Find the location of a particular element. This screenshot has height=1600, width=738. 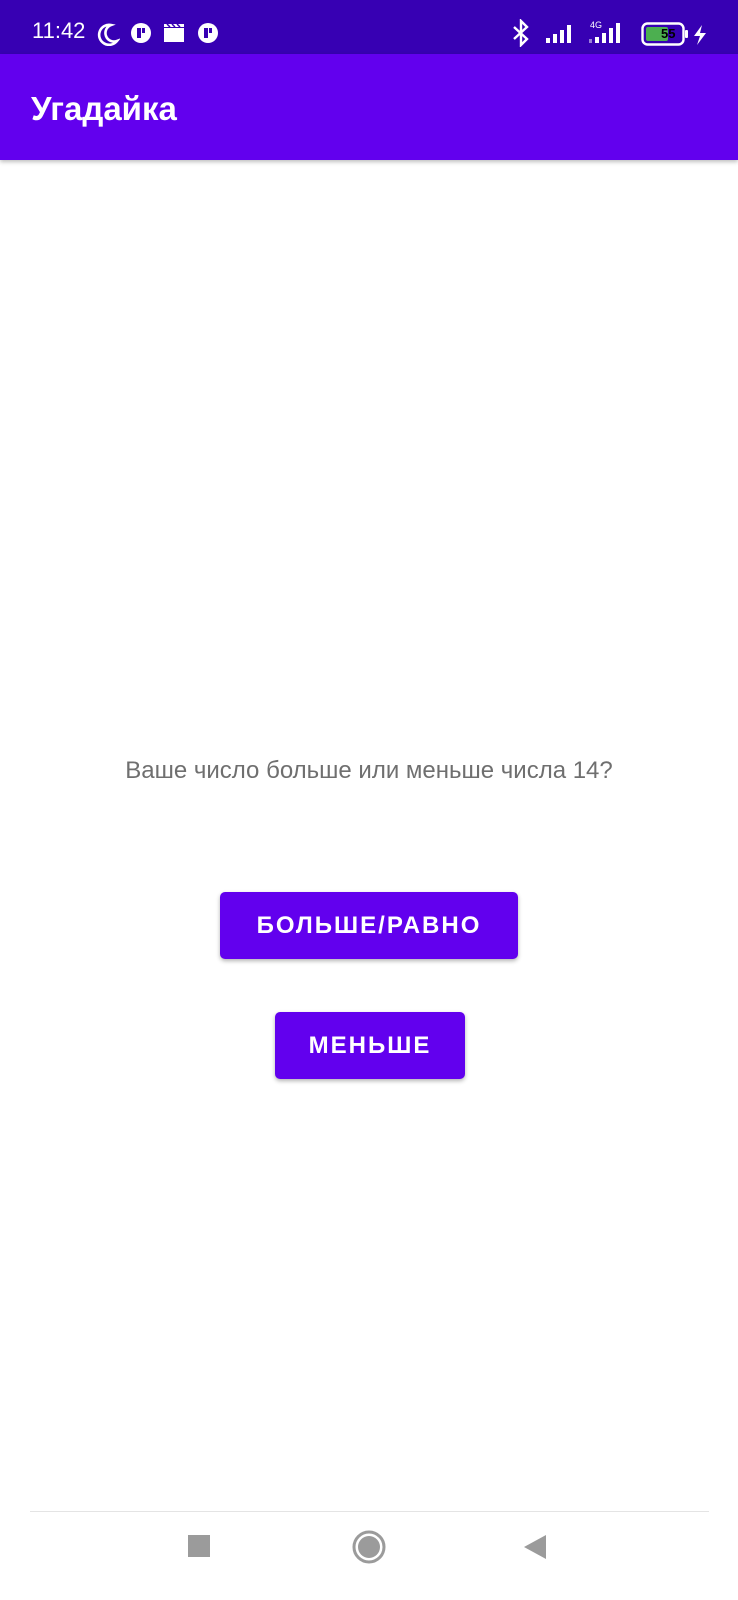

bluetooth-icon is located at coordinates (521, 33).